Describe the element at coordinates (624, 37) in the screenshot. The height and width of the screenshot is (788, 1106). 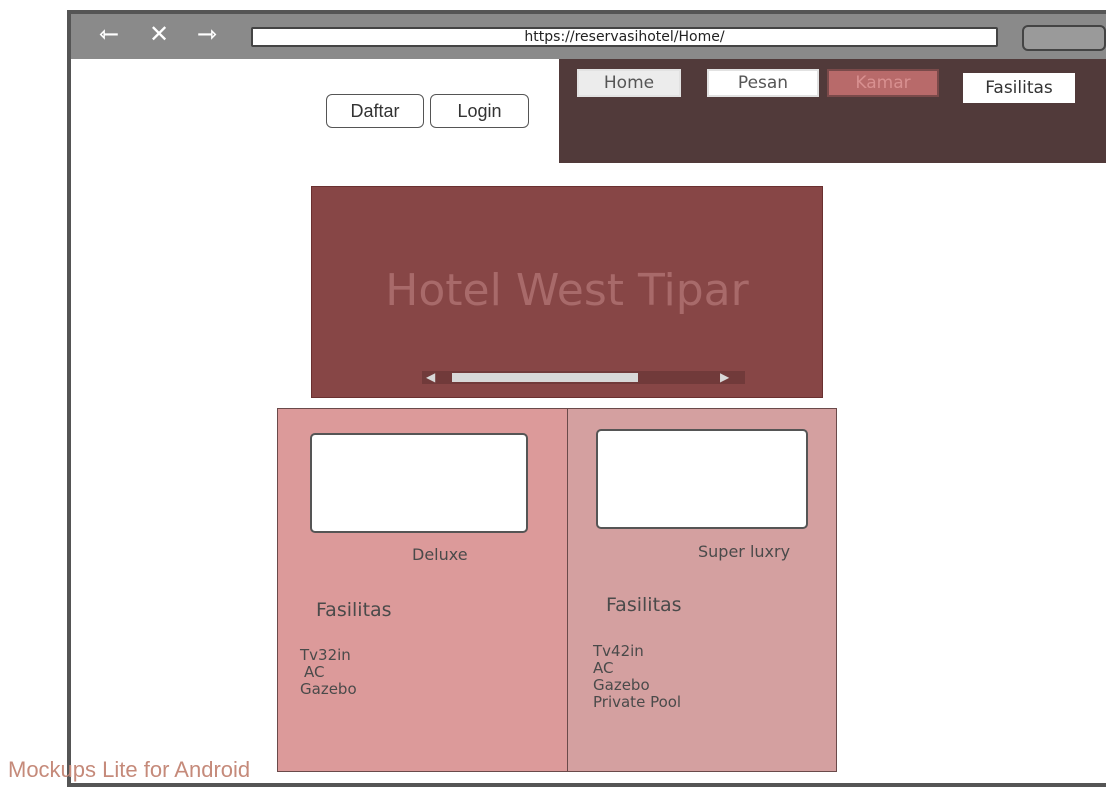
I see `address-bar: https://reservasihotel/Home/` at that location.